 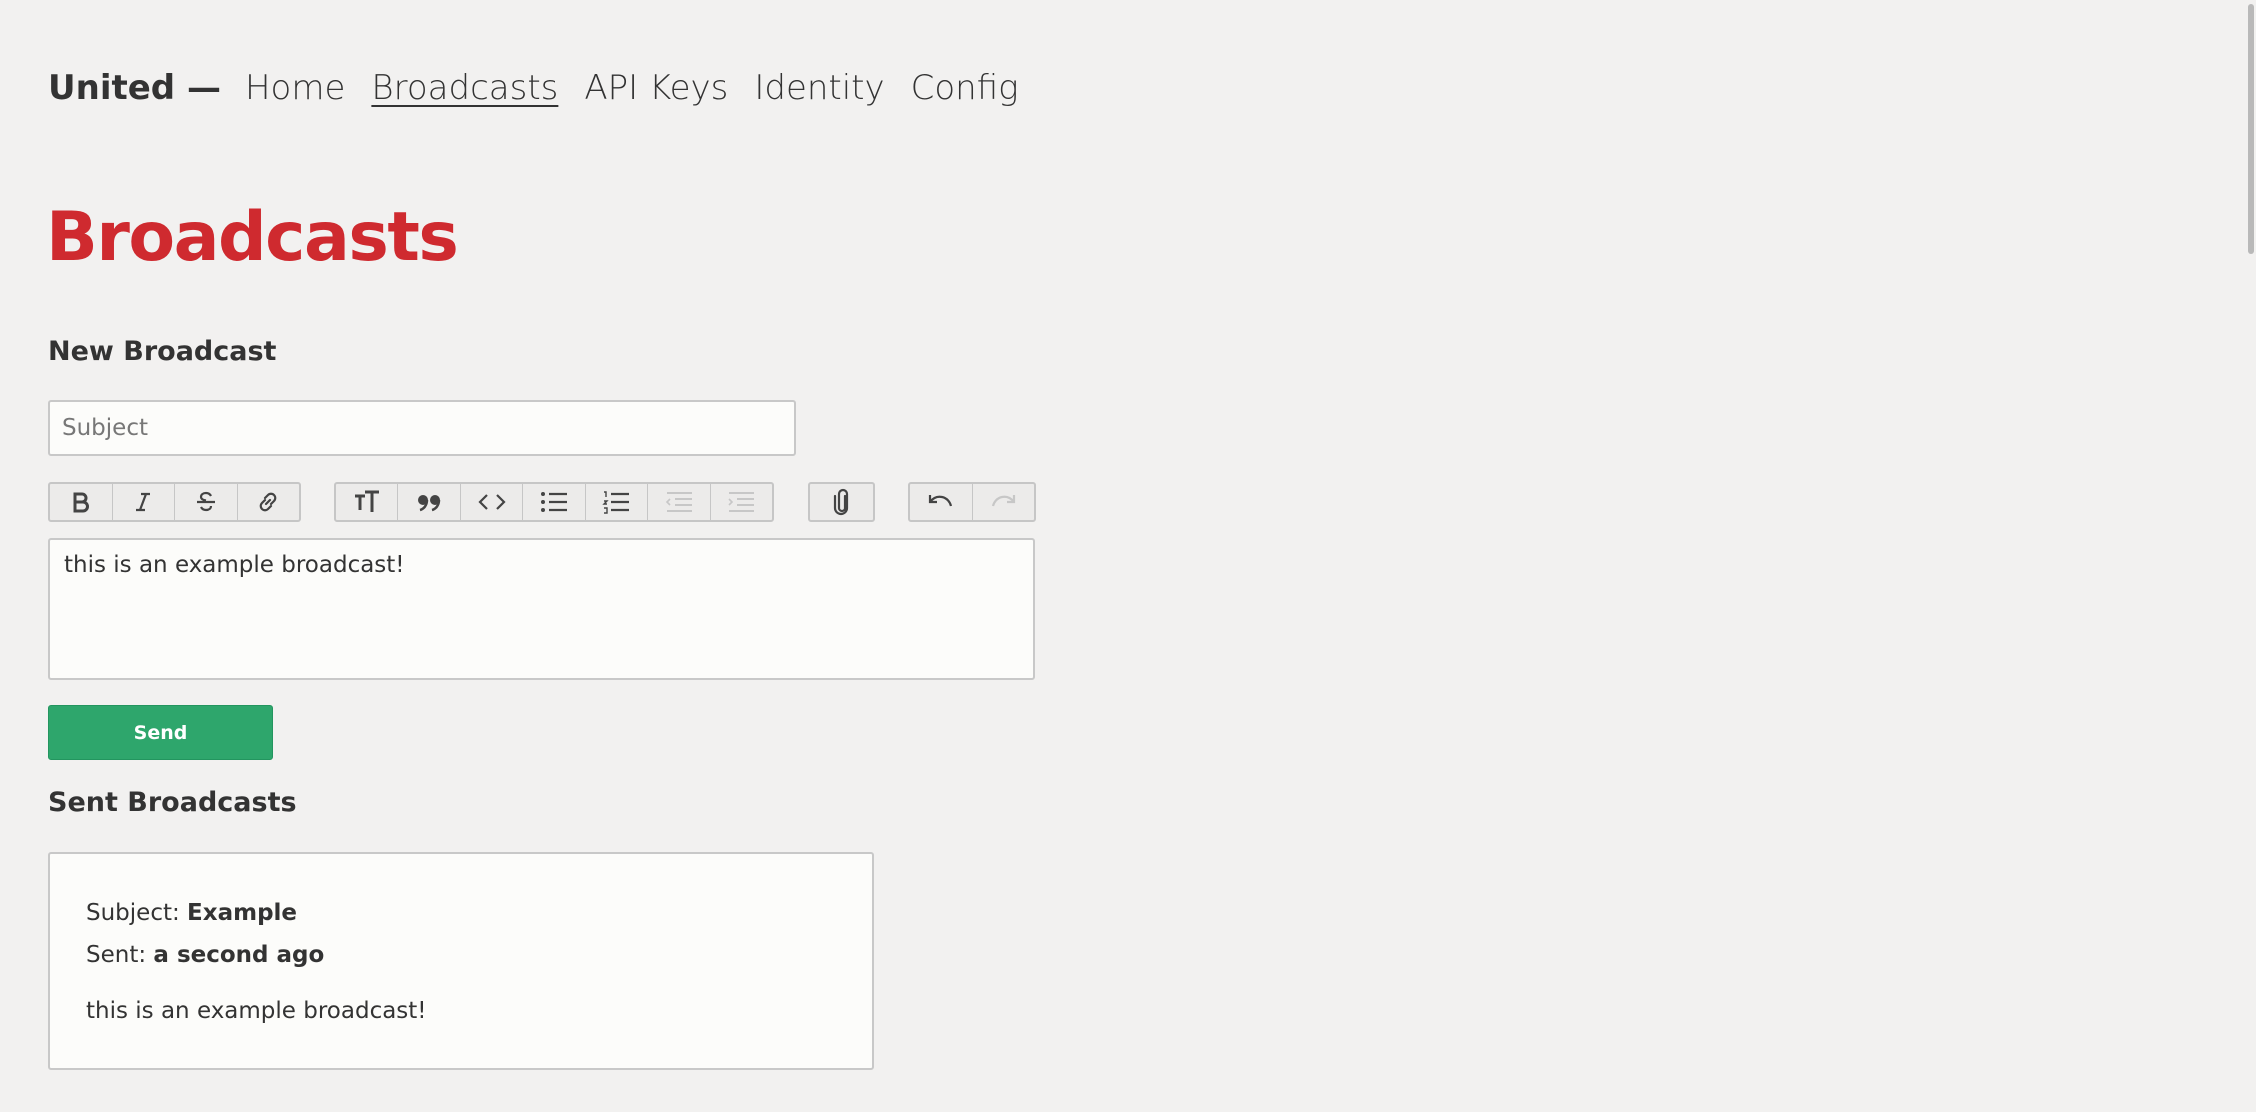 What do you see at coordinates (541, 609) in the screenshot?
I see `broadcast-editor: this is an example broadcast!` at bounding box center [541, 609].